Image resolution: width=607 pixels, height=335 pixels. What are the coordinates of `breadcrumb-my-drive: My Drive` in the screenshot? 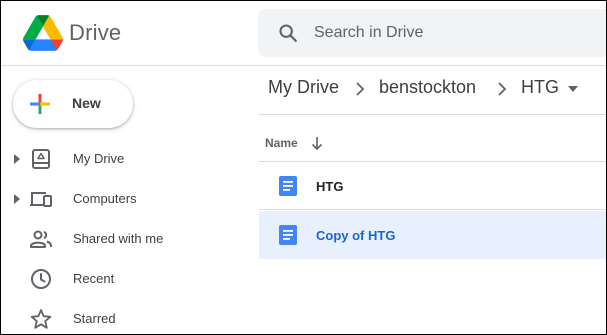 It's located at (303, 87).